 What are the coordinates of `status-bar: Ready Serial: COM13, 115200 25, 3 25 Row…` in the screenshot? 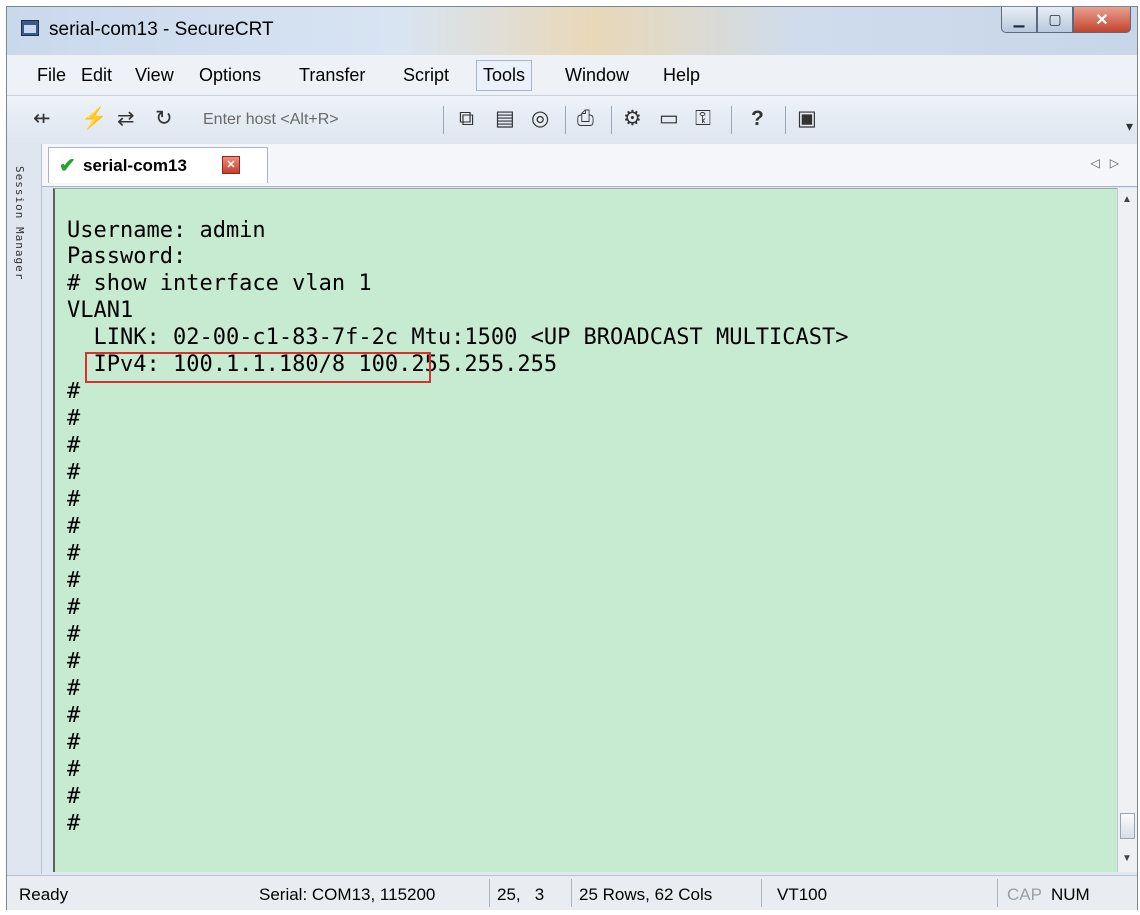 It's located at (572, 892).